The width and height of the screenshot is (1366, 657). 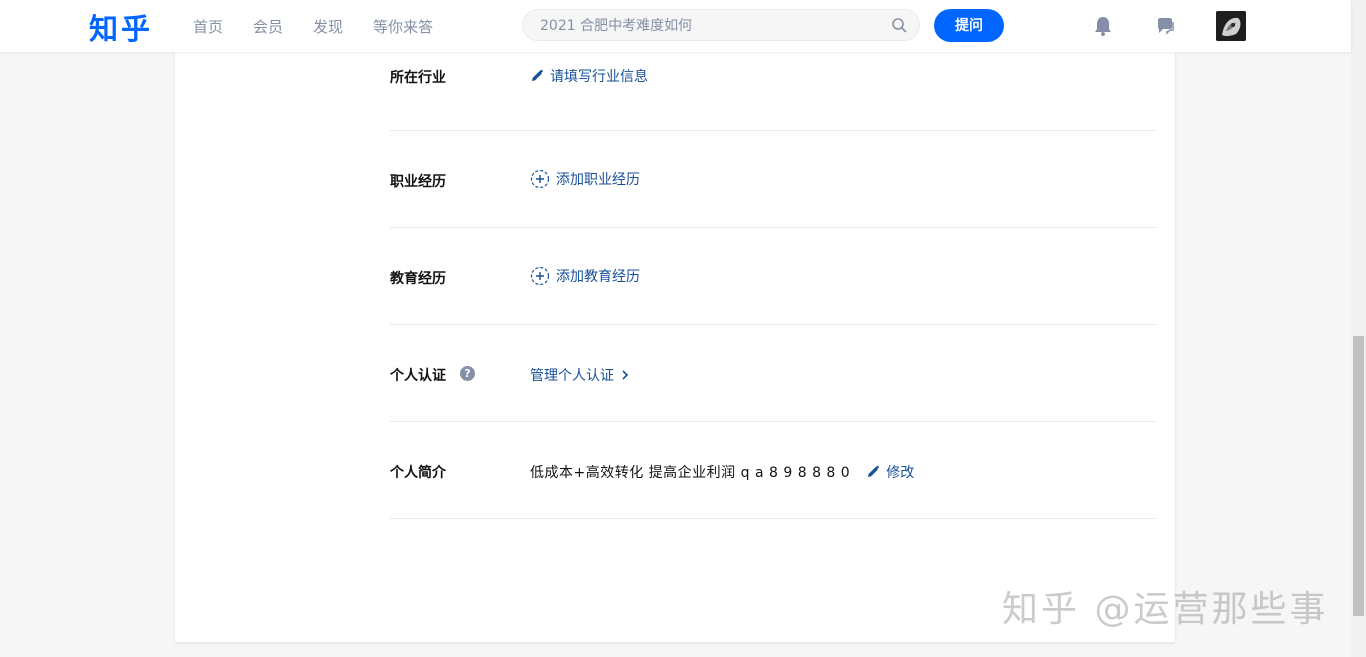 I want to click on search-icon, so click(x=899, y=25).